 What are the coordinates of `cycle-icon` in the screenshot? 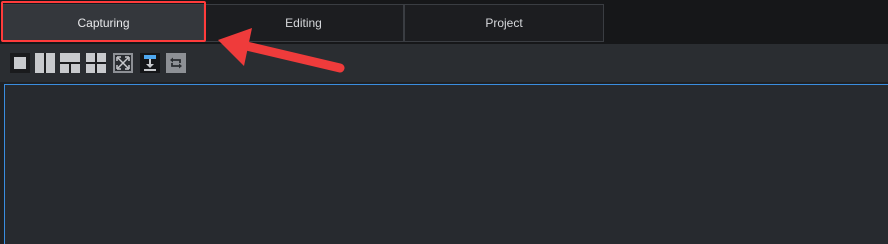 It's located at (176, 63).